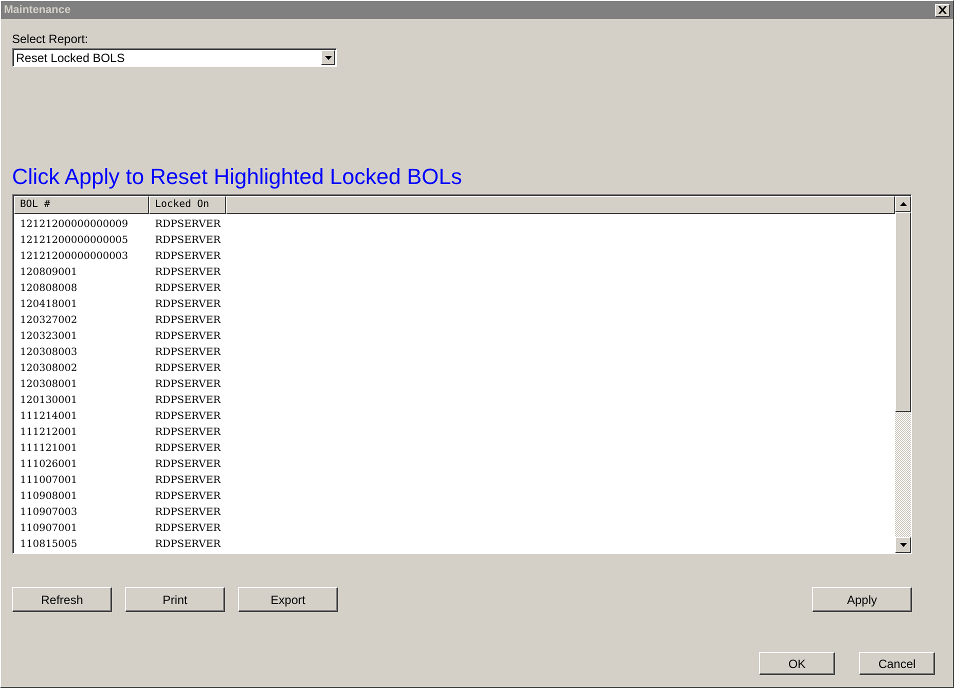 This screenshot has width=954, height=688. Describe the element at coordinates (288, 599) in the screenshot. I see `action-button: Export` at that location.